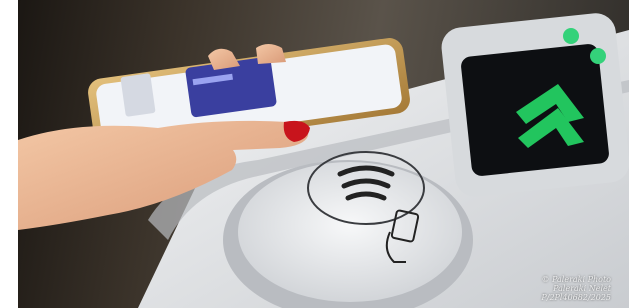  I want to click on watermark-line-3: P/2Pl40682/2025, so click(576, 297).